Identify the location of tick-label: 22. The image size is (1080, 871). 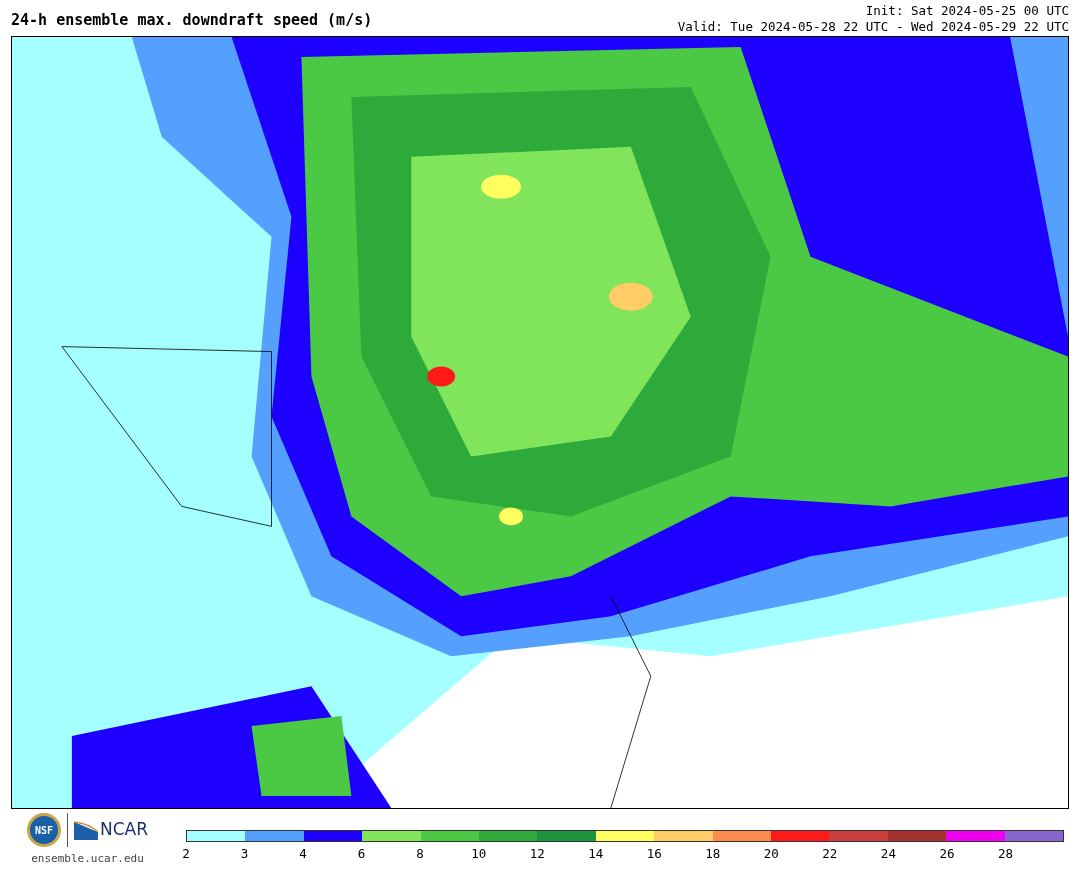
(830, 854).